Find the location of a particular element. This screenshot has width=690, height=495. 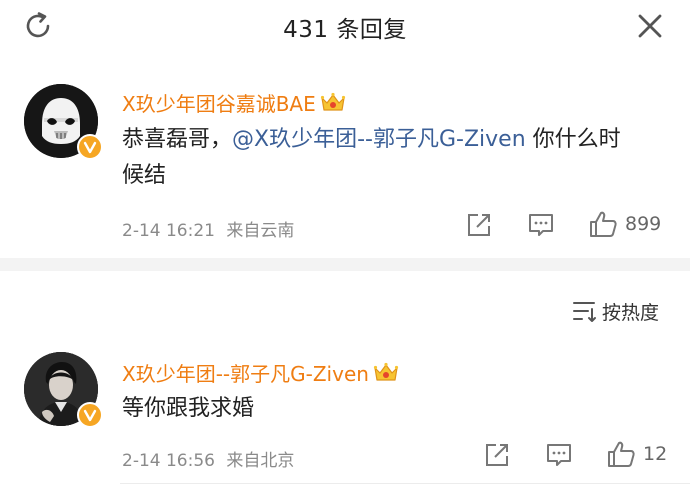

username-text: X玖少年团谷嘉诚BAE is located at coordinates (219, 104).